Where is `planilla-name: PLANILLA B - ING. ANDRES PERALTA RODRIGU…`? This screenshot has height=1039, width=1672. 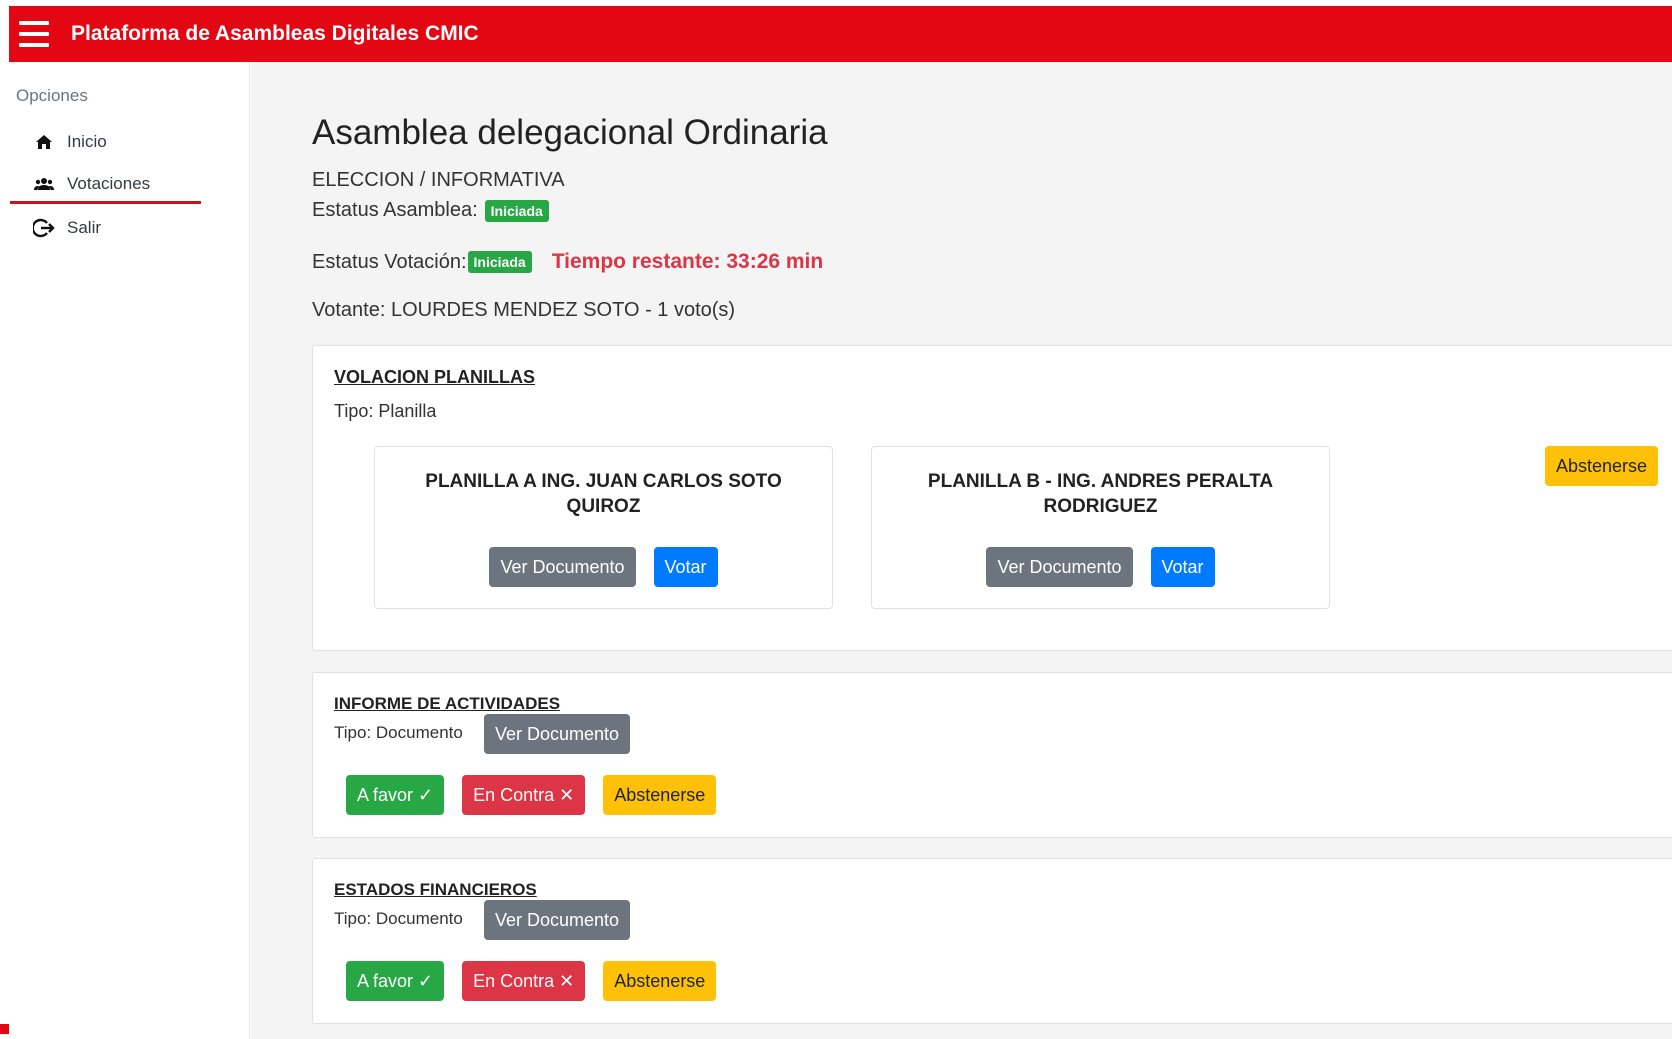
planilla-name: PLANILLA B - ING. ANDRES PERALTA RODRIGU… is located at coordinates (1100, 494).